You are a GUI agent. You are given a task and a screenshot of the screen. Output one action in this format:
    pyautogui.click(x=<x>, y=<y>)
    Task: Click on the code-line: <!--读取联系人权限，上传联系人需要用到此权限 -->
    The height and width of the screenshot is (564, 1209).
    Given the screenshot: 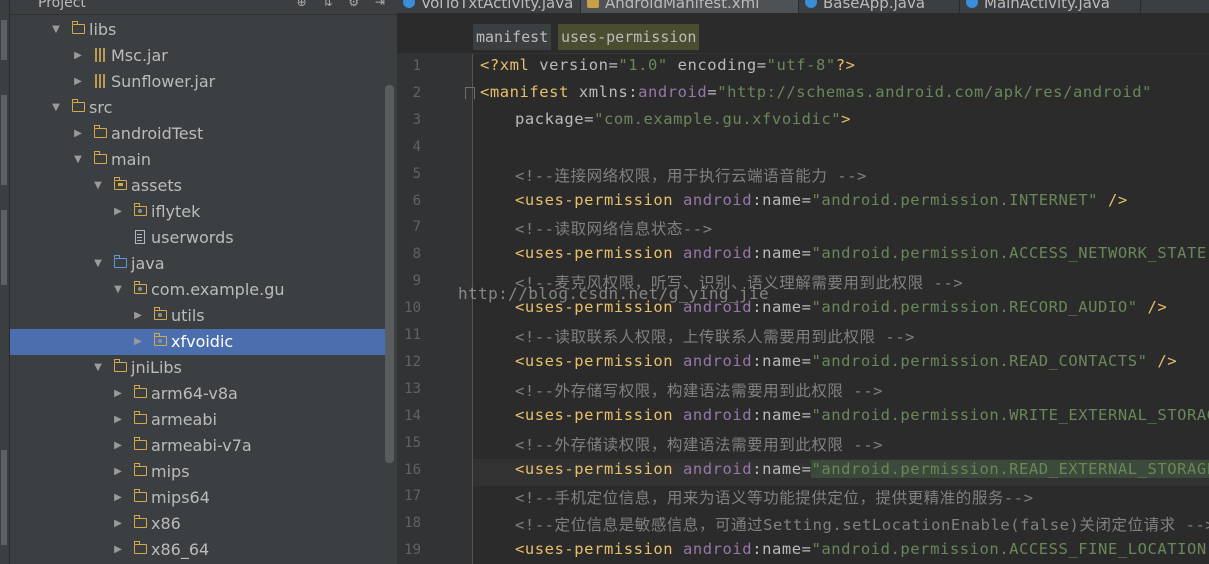 What is the action you would take?
    pyautogui.click(x=715, y=336)
    